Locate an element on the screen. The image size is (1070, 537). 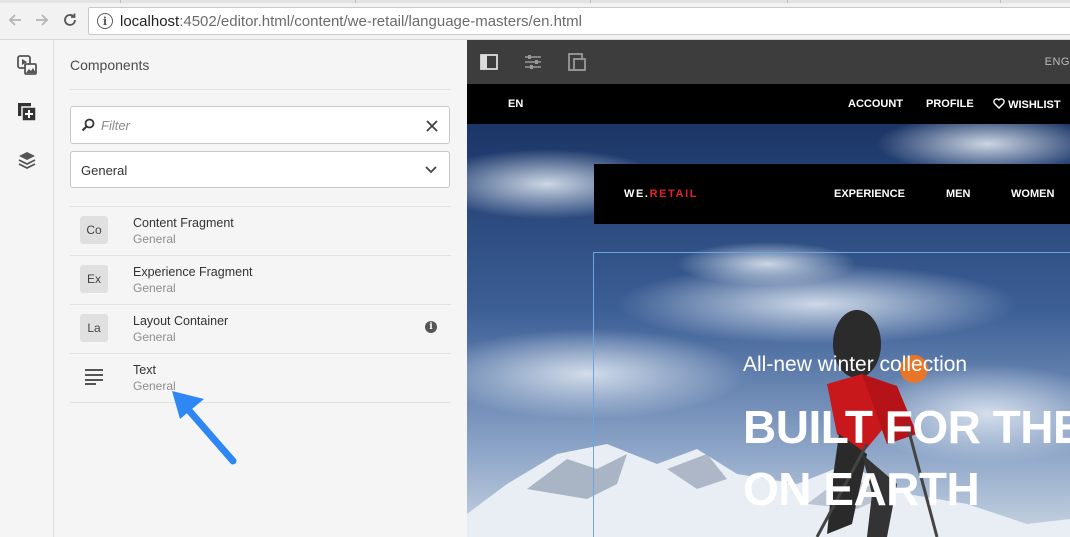
components-button is located at coordinates (27, 112).